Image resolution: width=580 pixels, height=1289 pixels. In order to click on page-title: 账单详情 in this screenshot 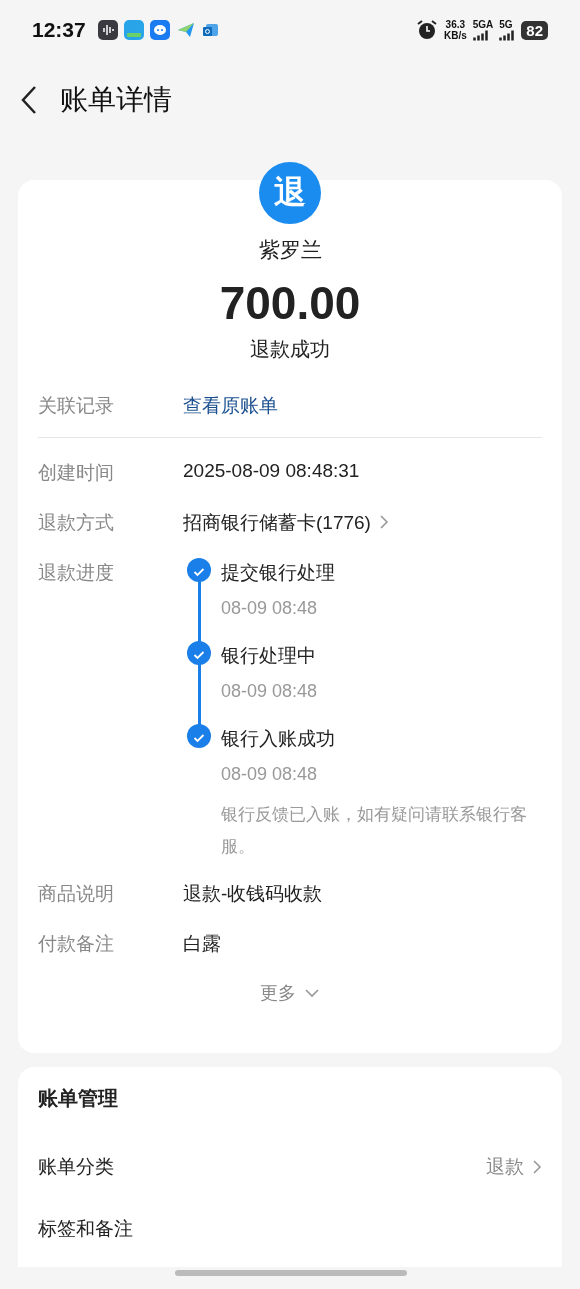, I will do `click(116, 100)`.